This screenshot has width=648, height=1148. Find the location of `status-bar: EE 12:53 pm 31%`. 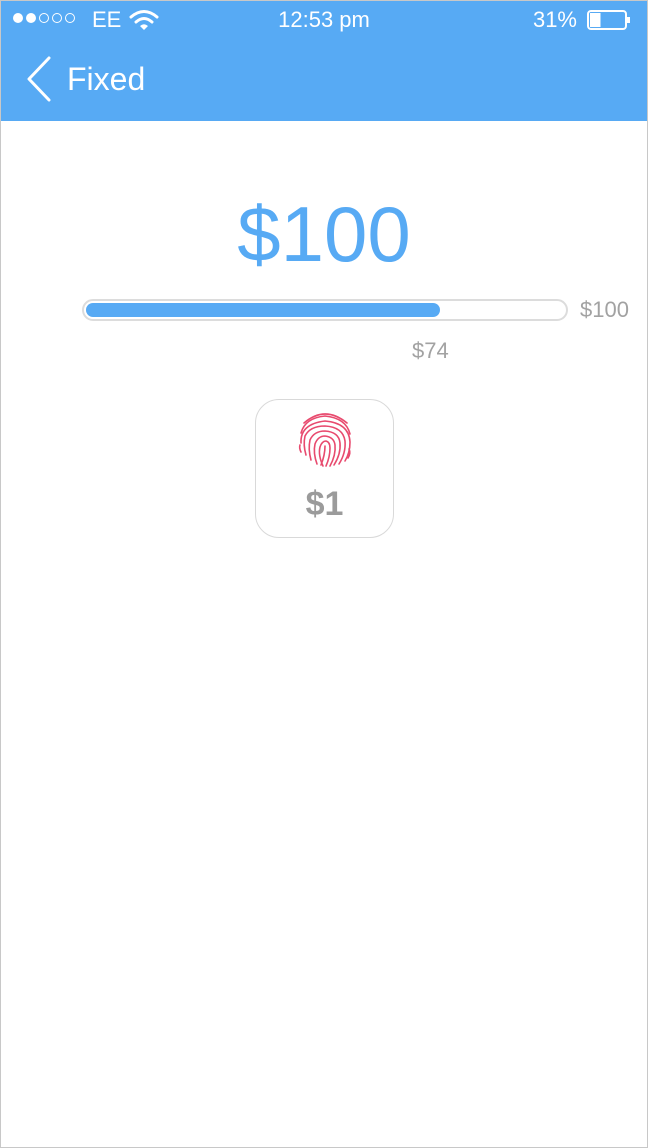

status-bar: EE 12:53 pm 31% is located at coordinates (324, 21).